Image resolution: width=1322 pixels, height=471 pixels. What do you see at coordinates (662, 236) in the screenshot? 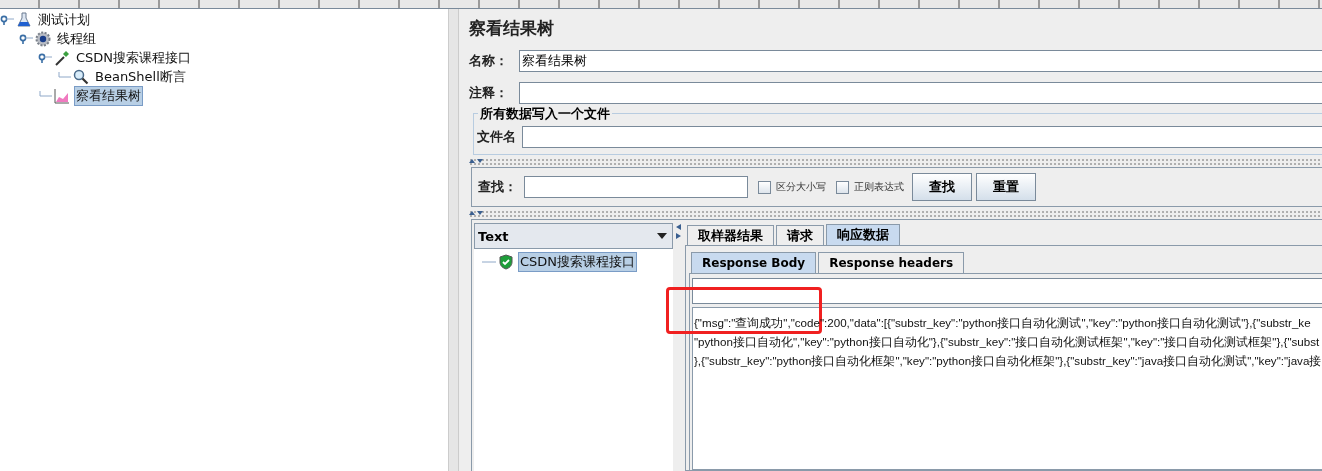
I see `caret-icon` at bounding box center [662, 236].